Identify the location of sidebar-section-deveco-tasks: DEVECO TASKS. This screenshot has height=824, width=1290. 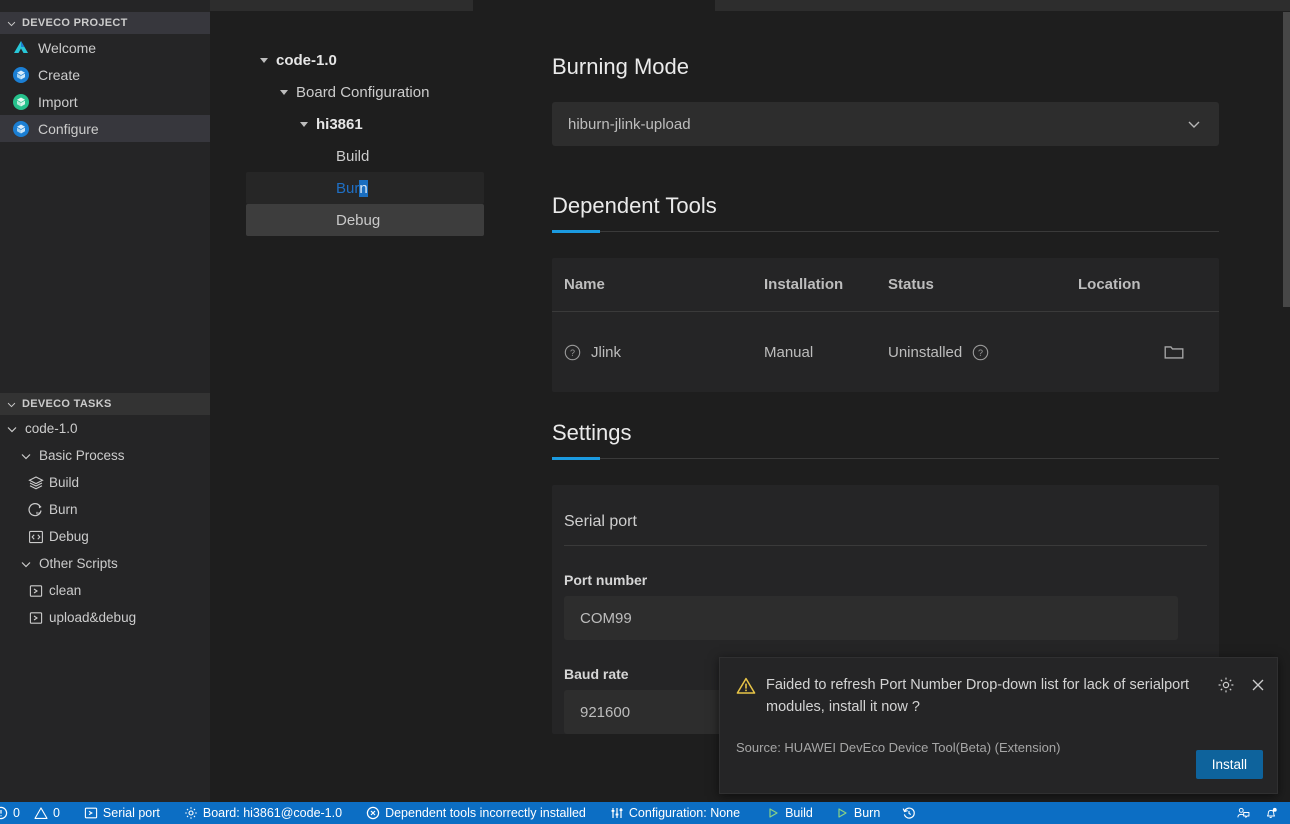
(105, 404).